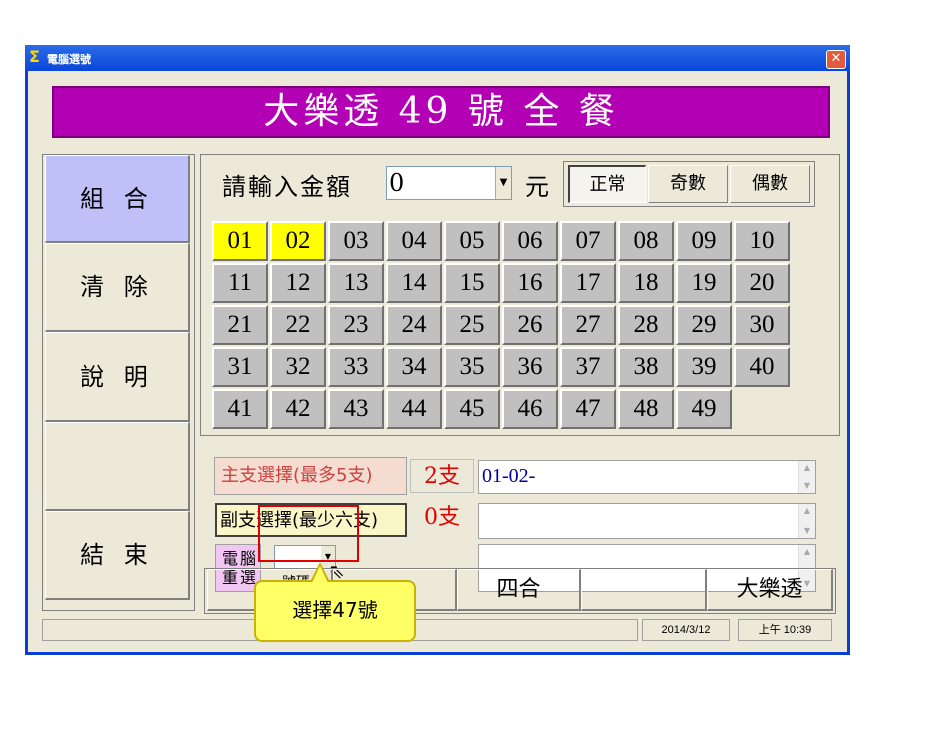 The height and width of the screenshot is (743, 945). I want to click on app-sigma-icon: Σ, so click(34, 56).